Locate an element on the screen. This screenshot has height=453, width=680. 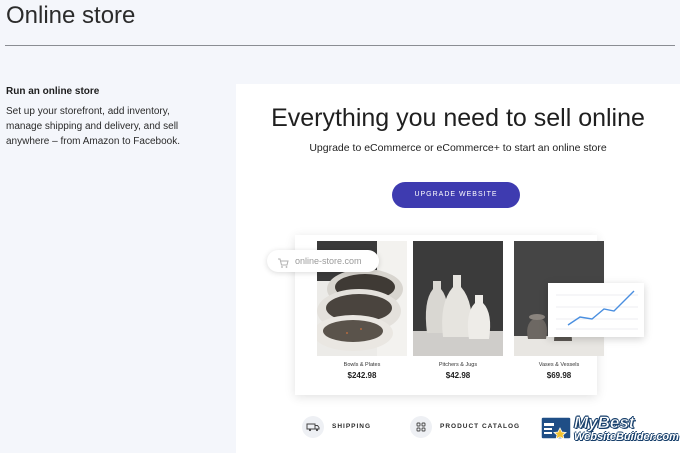
product-name: Vases & Vessels is located at coordinates (559, 365).